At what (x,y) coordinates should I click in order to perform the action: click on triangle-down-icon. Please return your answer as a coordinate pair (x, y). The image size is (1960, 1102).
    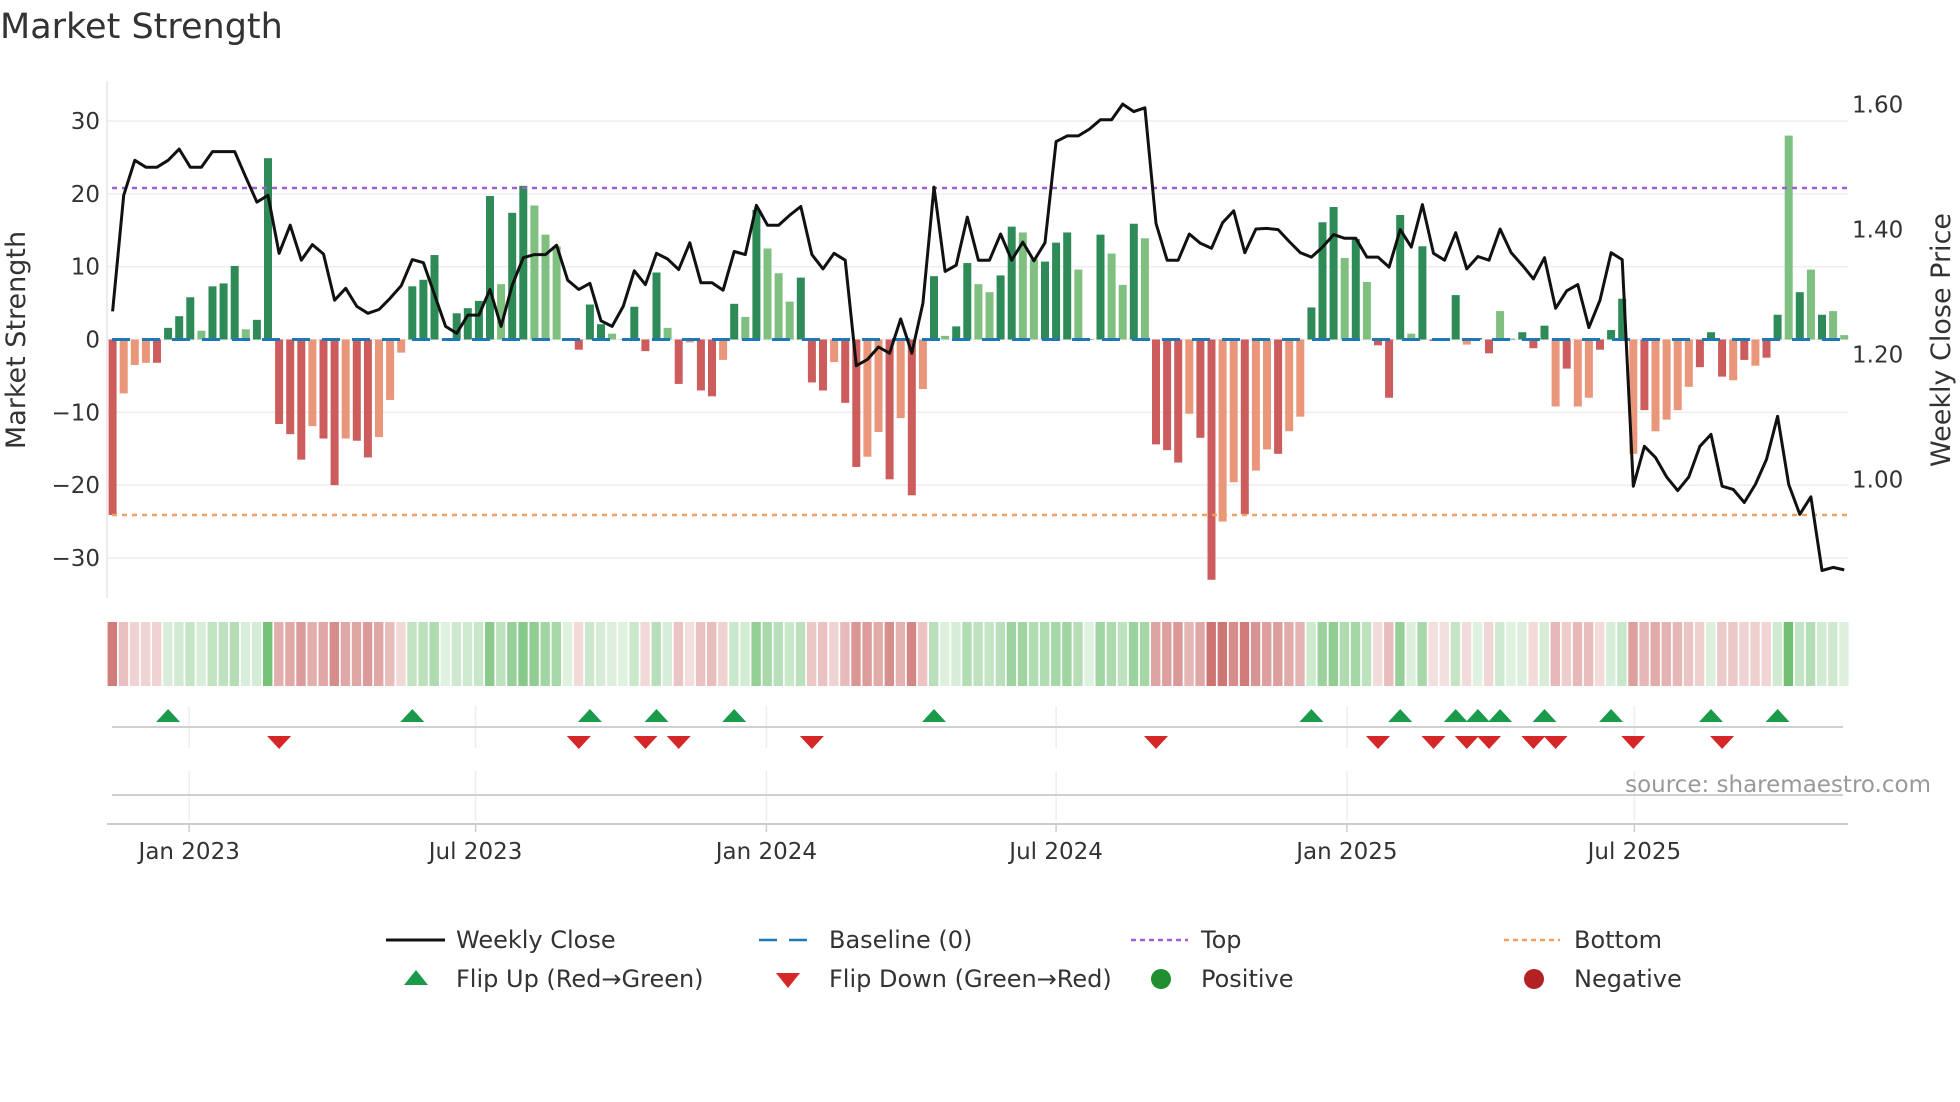
    Looking at the image, I should click on (788, 980).